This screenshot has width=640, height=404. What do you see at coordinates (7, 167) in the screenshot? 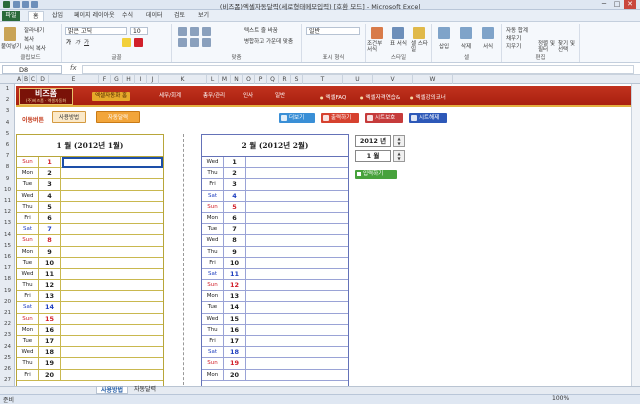
I see `row-header-8: 8` at bounding box center [7, 167].